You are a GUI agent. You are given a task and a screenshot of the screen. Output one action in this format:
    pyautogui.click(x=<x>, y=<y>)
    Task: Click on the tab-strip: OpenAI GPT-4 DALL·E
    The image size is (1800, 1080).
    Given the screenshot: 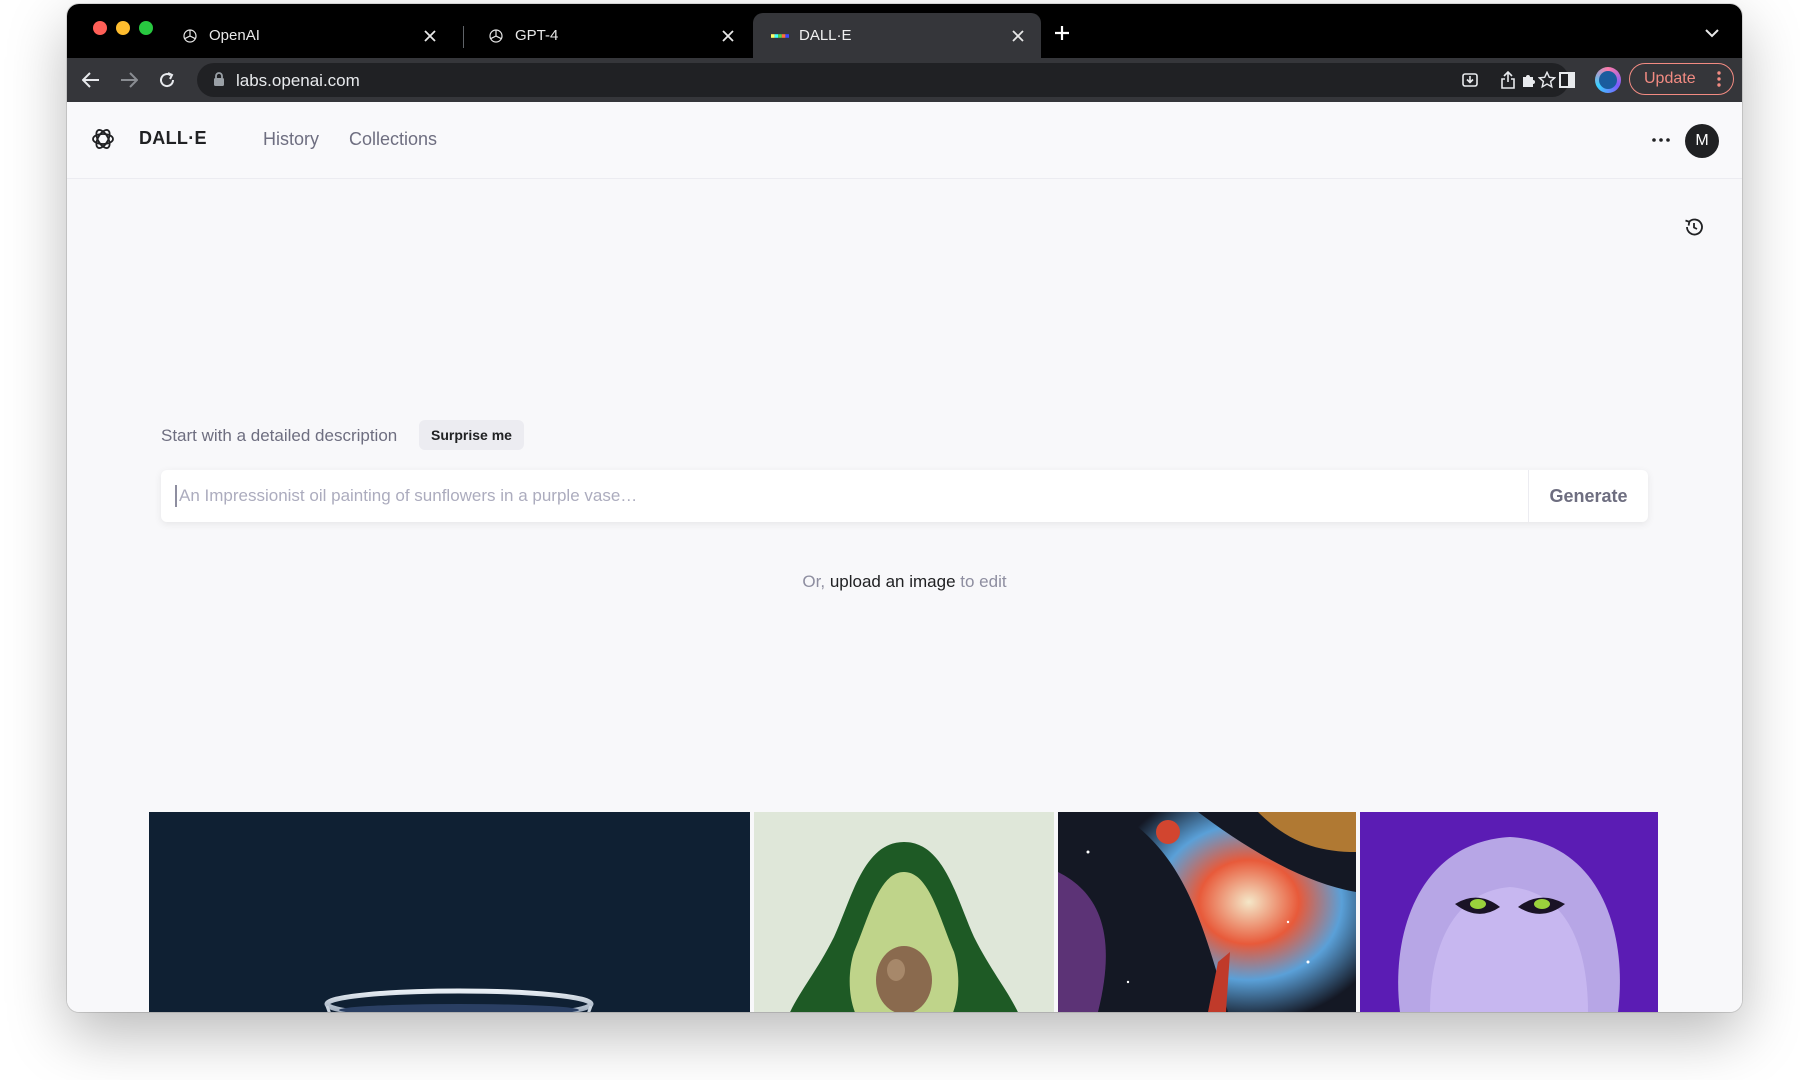 What is the action you would take?
    pyautogui.click(x=904, y=31)
    